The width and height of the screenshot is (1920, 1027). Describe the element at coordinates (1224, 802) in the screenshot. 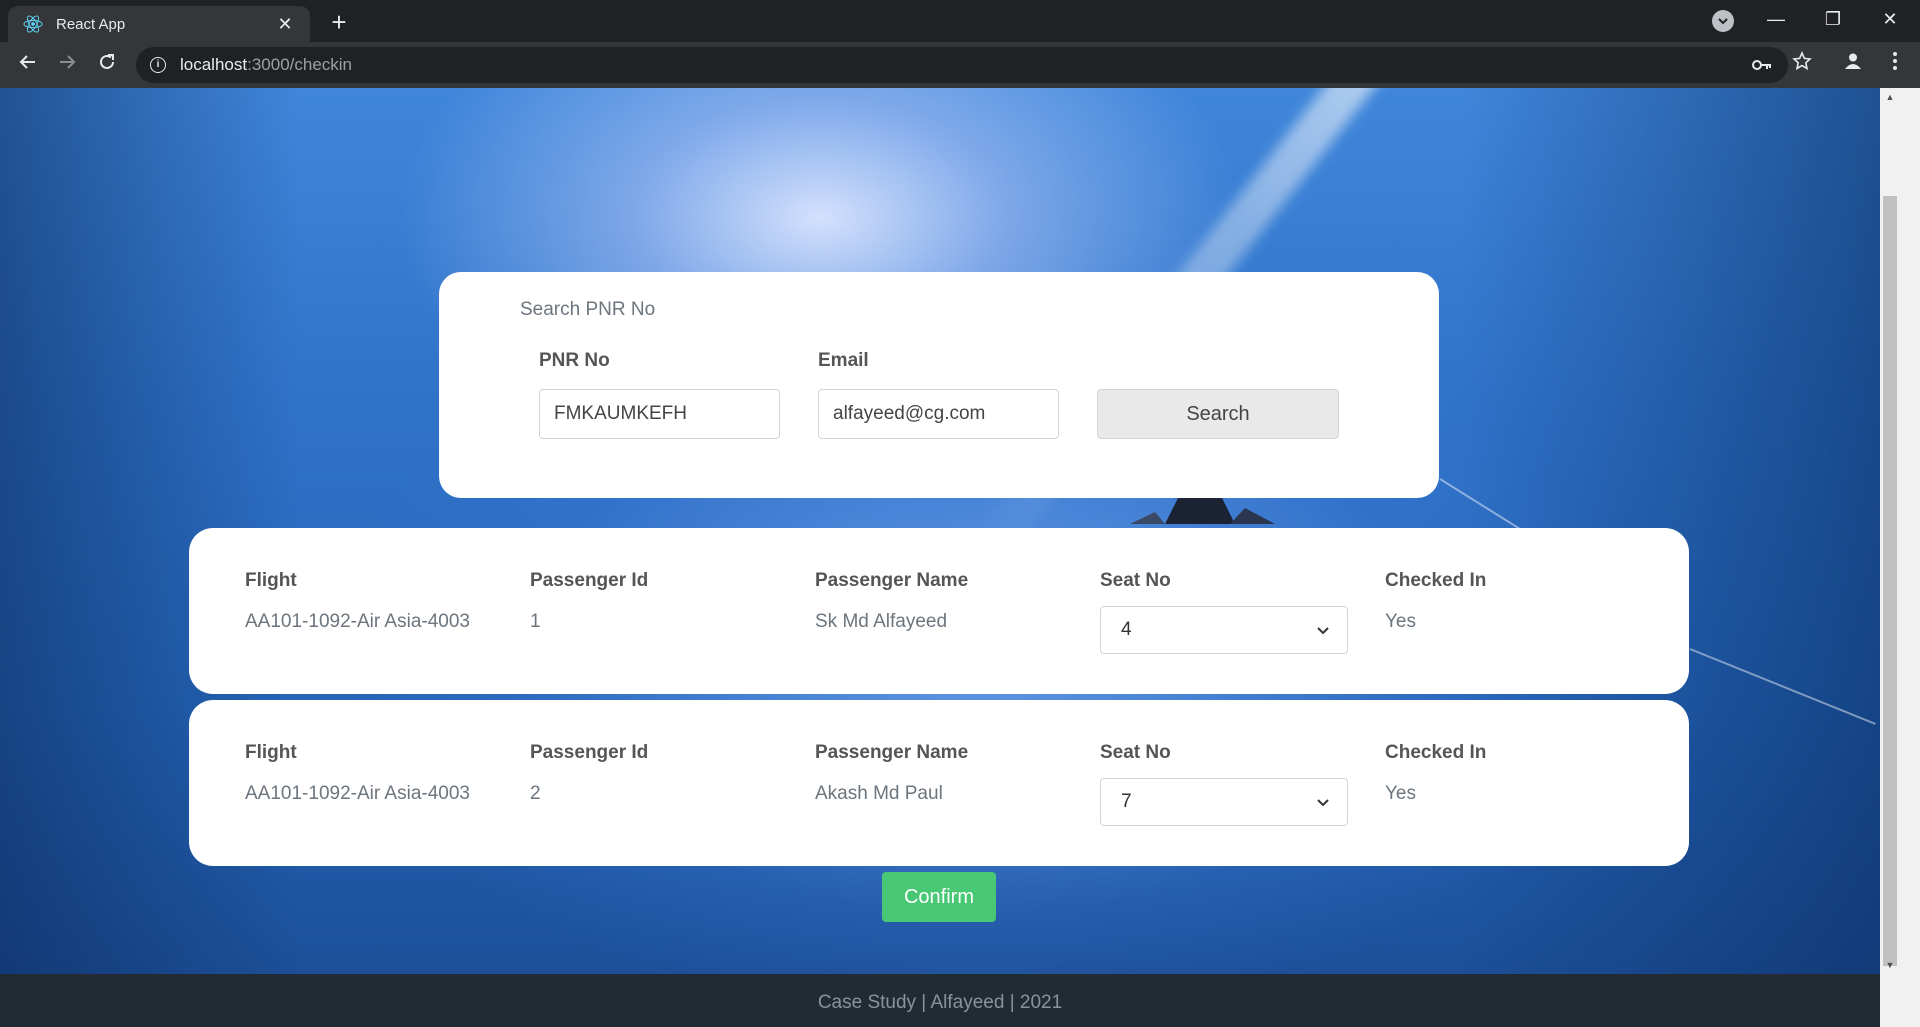

I see `seat-select: 7` at that location.